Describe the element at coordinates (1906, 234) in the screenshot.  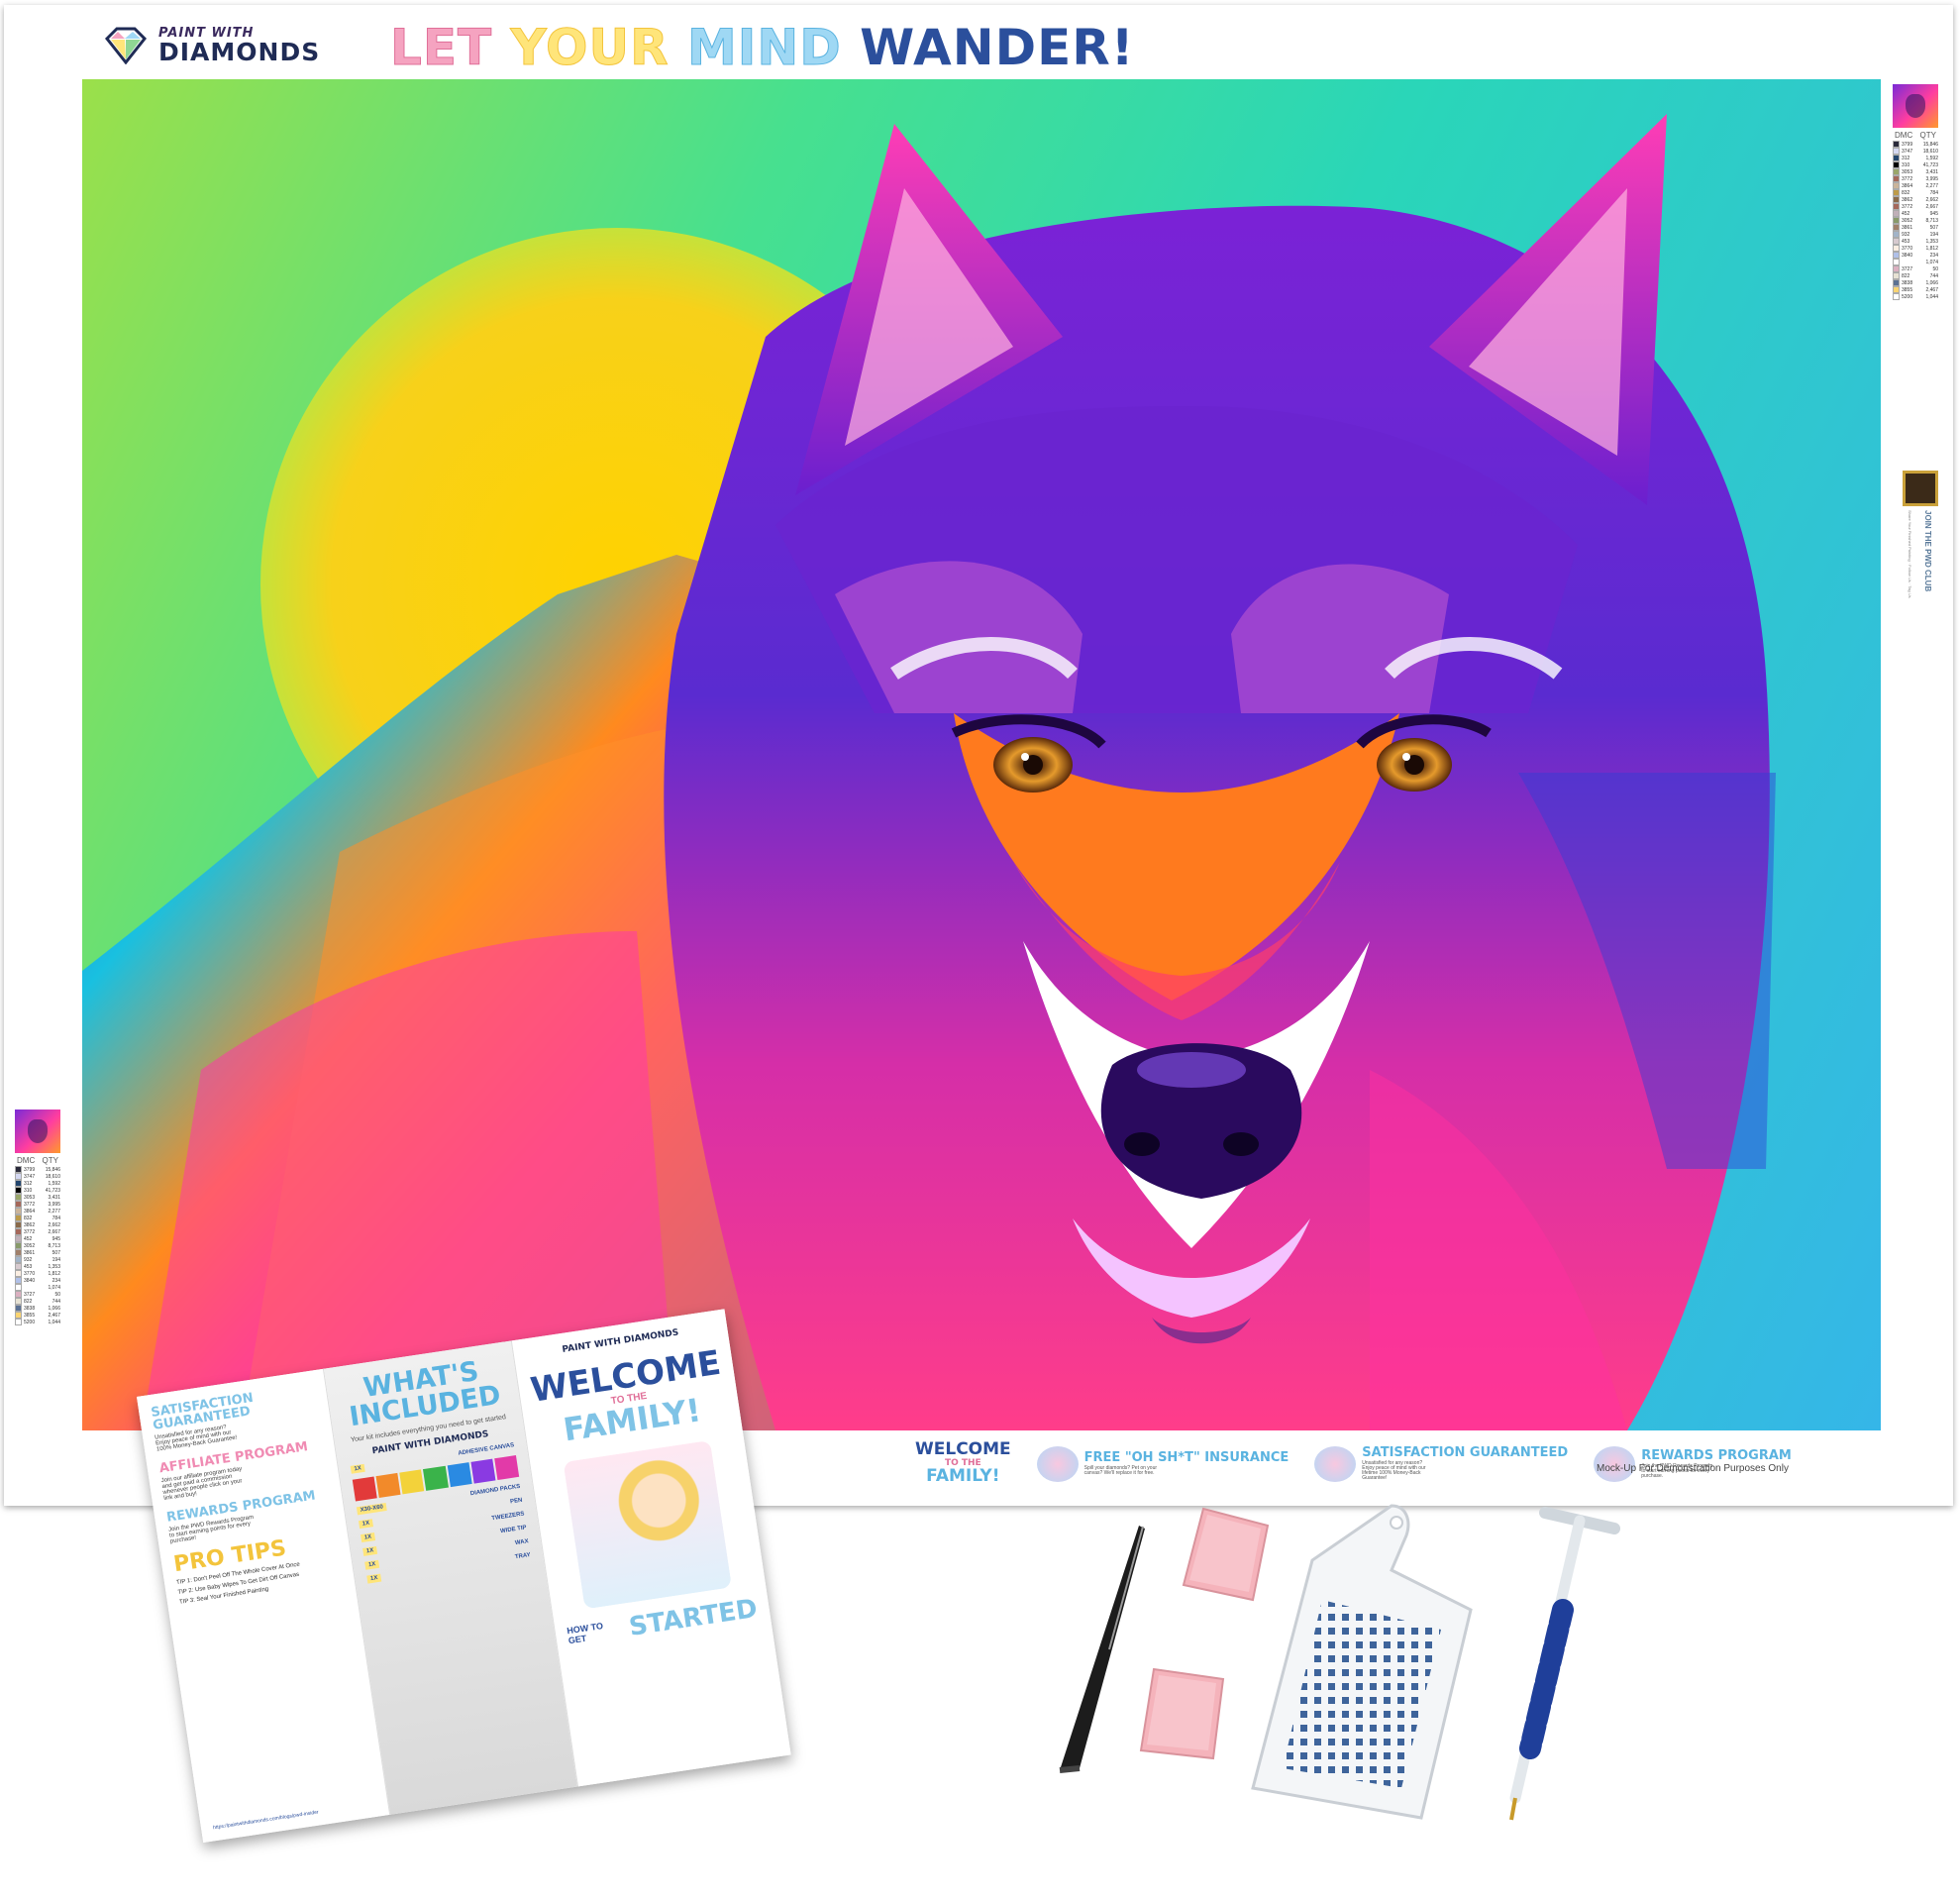
I see `dmc-code: 932` at that location.